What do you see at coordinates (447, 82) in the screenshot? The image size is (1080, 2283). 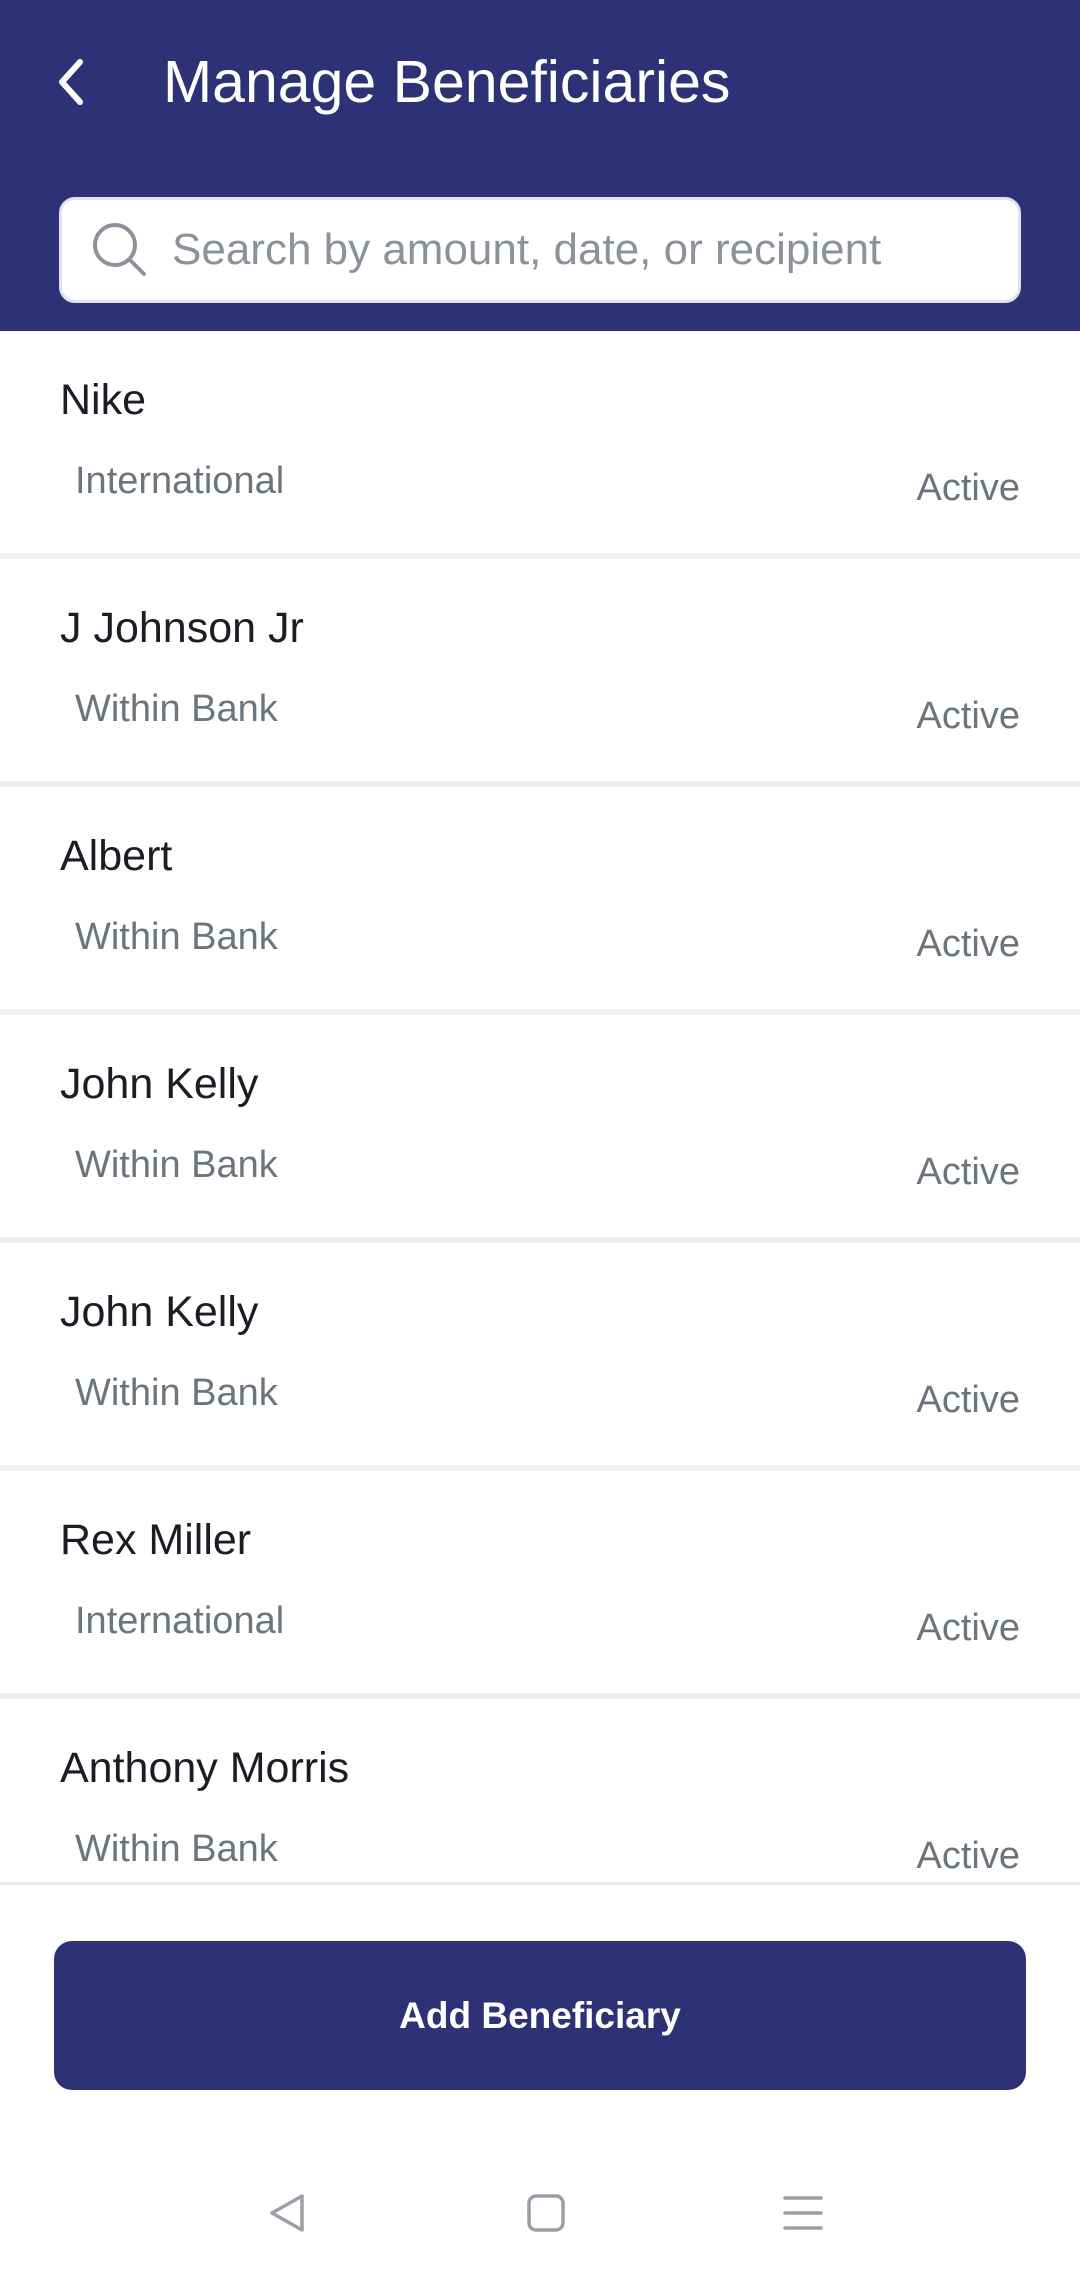 I see `page-title: Manage Beneficiaries` at bounding box center [447, 82].